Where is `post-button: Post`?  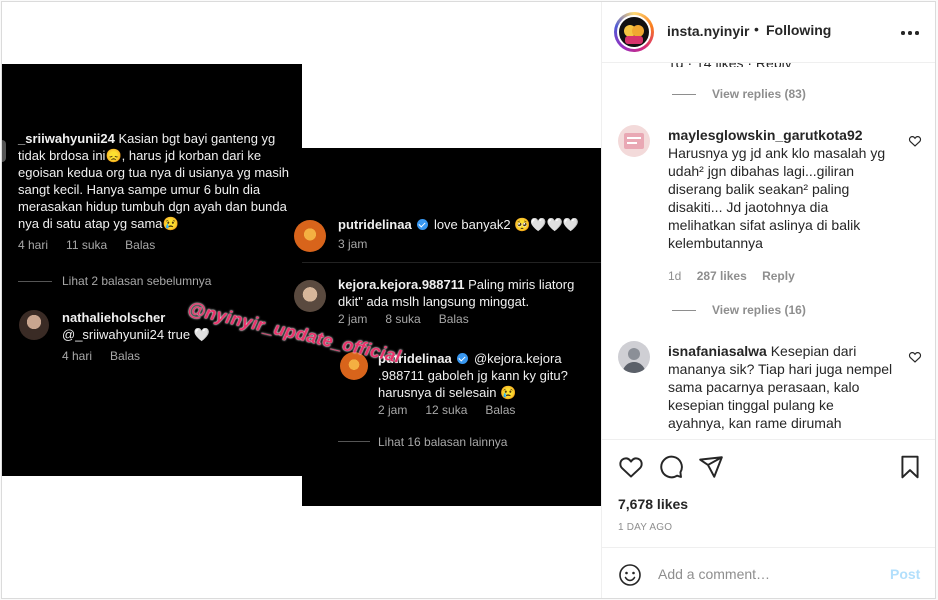
post-button: Post is located at coordinates (905, 574).